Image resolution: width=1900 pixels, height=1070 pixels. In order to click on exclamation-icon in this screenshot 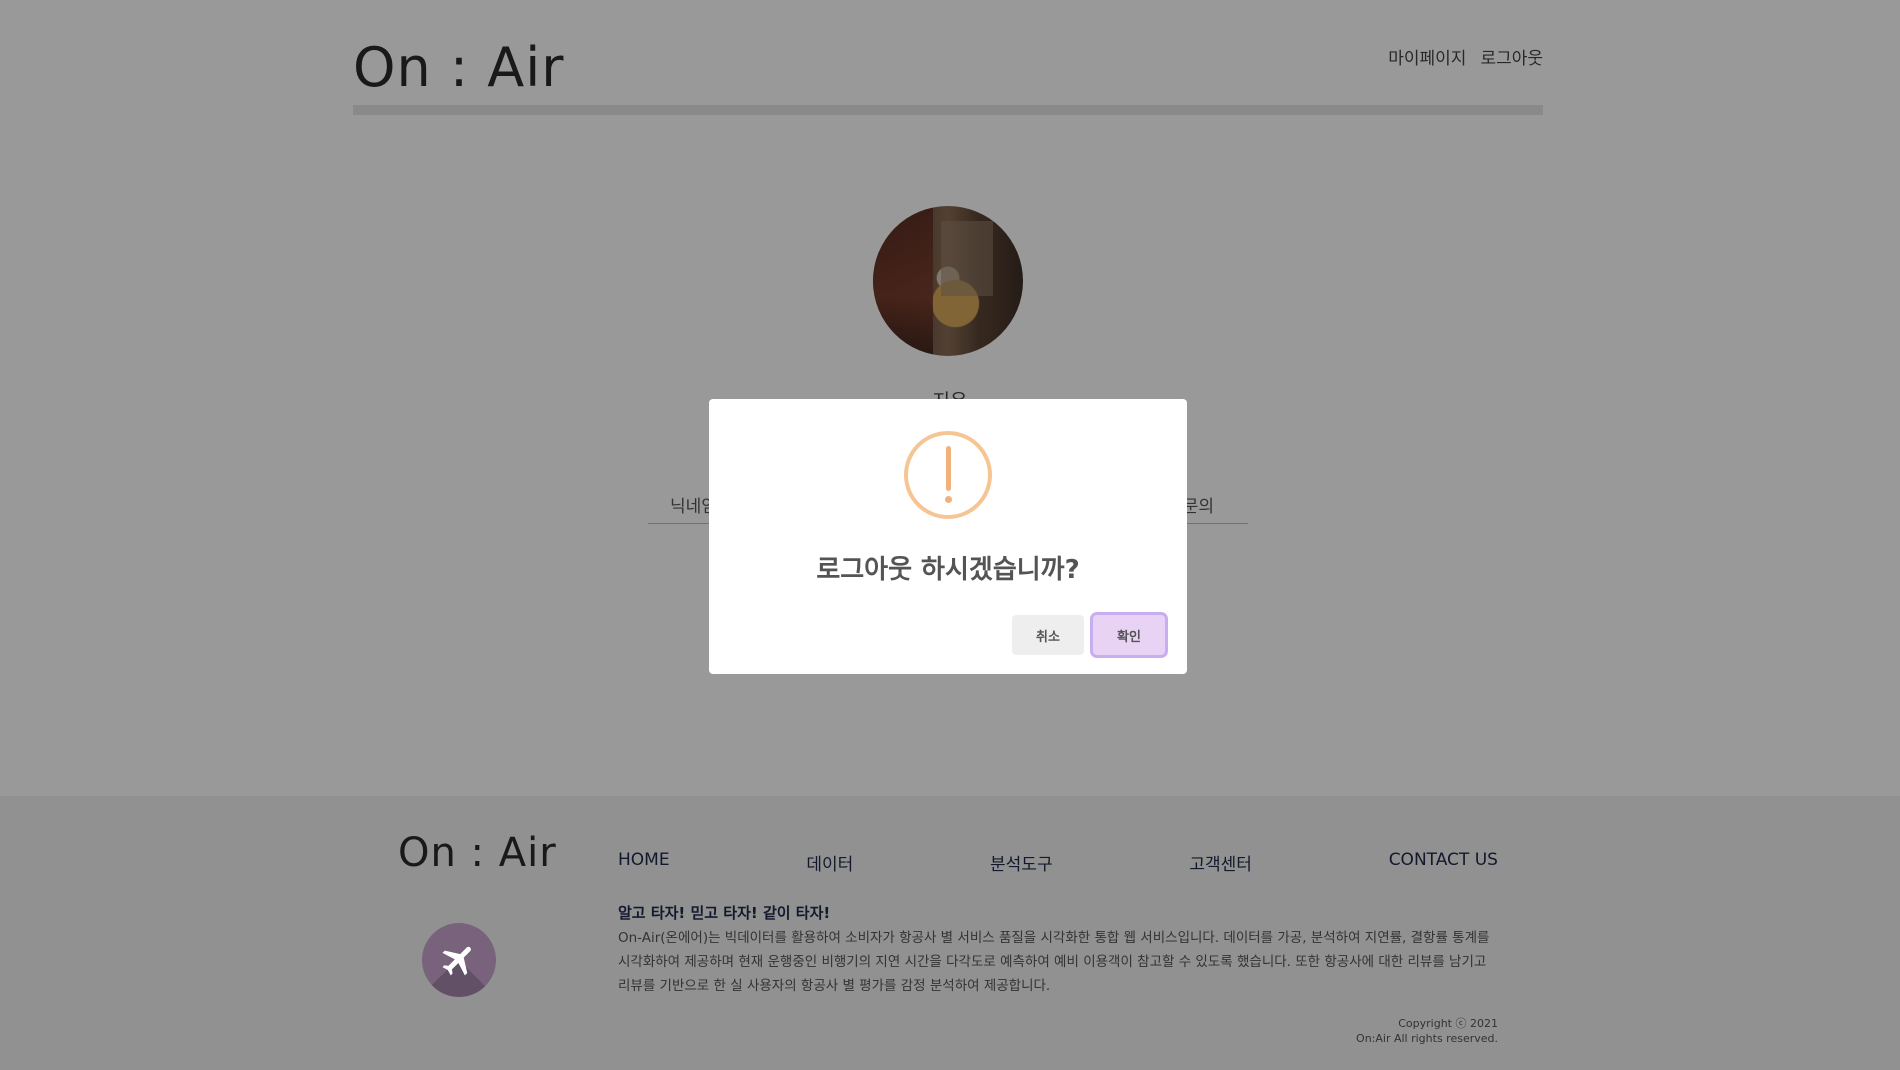, I will do `click(948, 475)`.